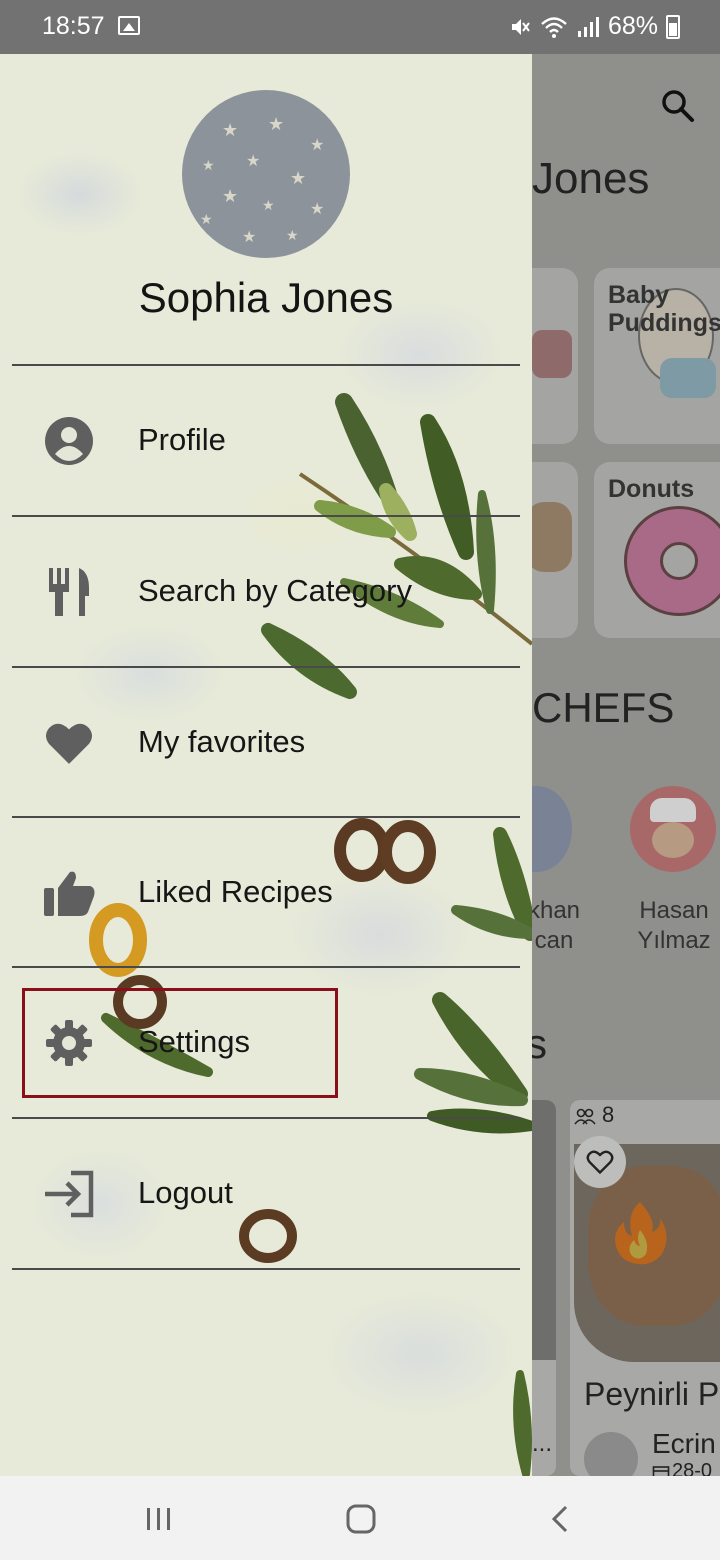  I want to click on menu-item-my-favorites: My favorites, so click(266, 742).